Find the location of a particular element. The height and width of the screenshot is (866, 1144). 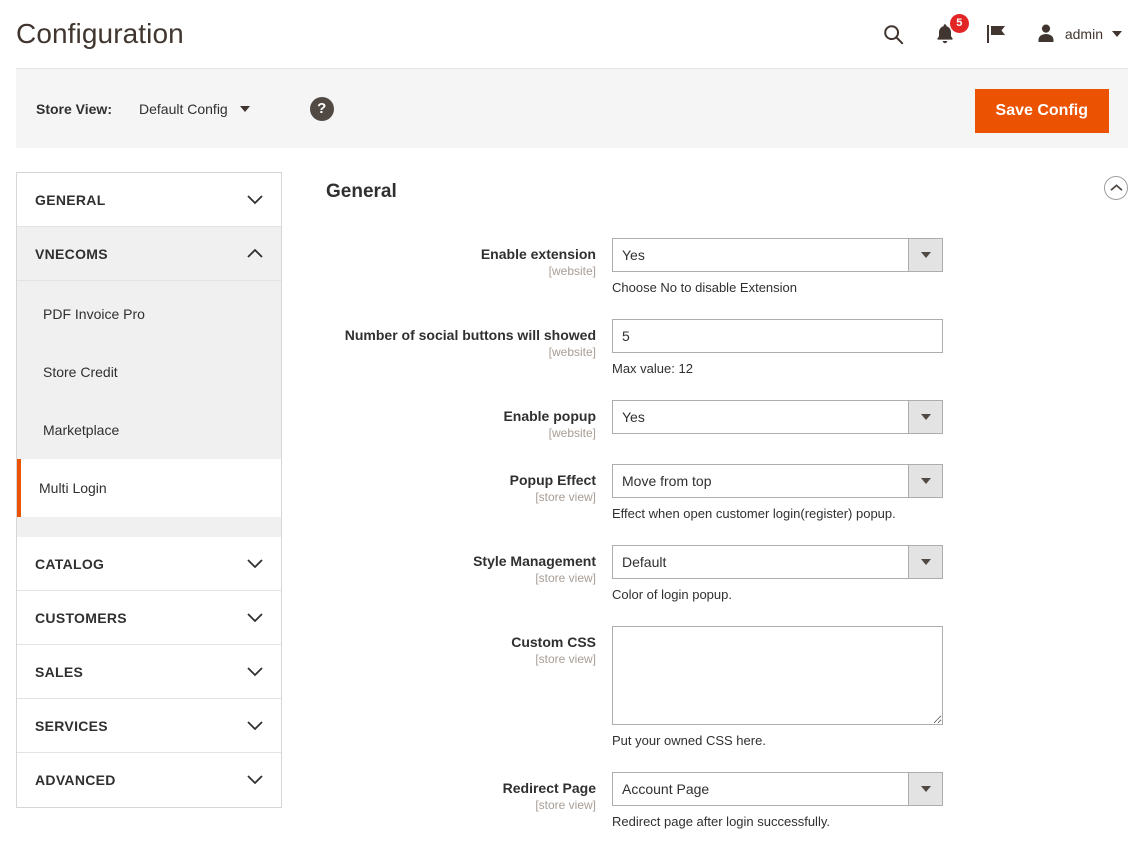

field-control: Yes Choose No to disable Extension is located at coordinates (870, 267).